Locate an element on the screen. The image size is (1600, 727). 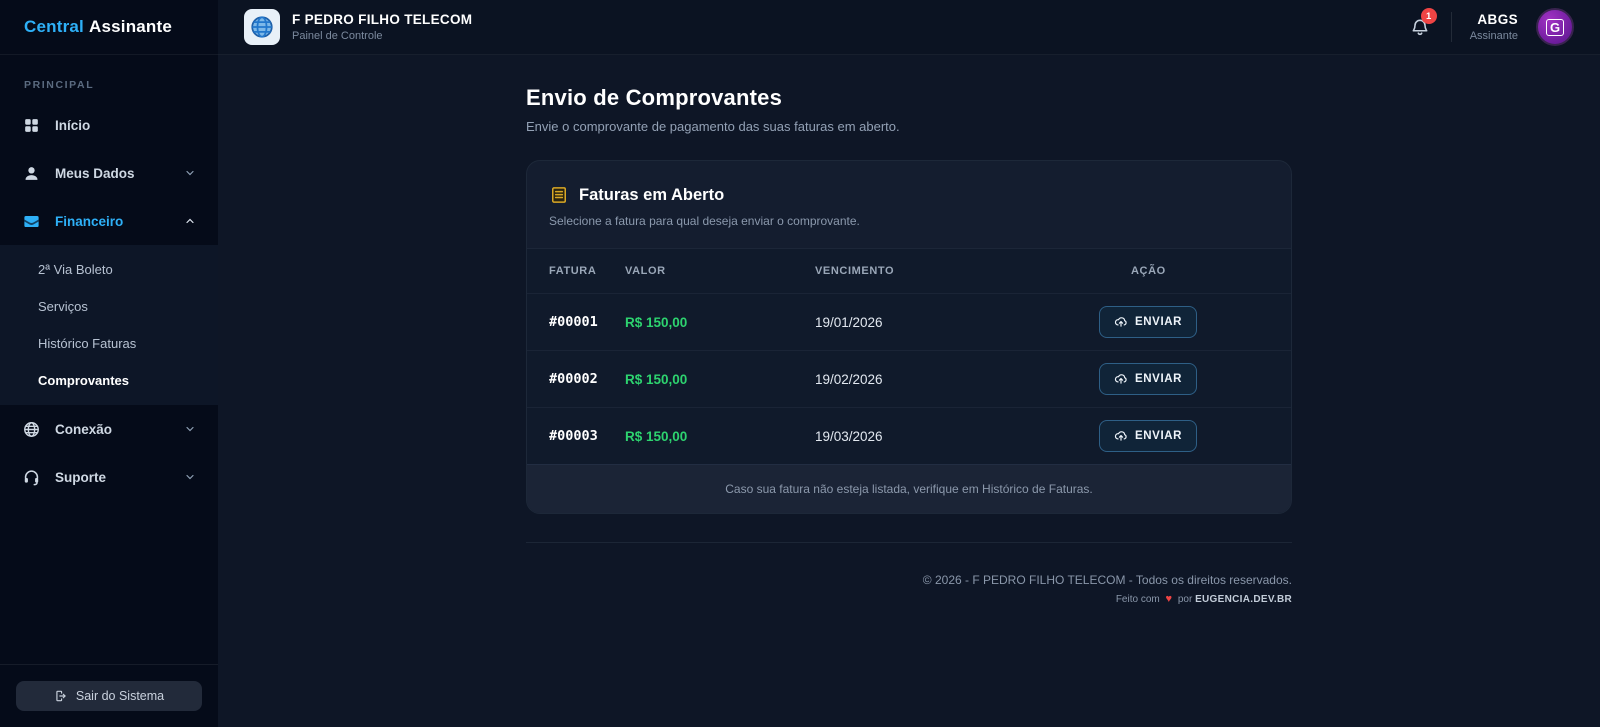
credits-prefix: Feito com is located at coordinates (1137, 599).